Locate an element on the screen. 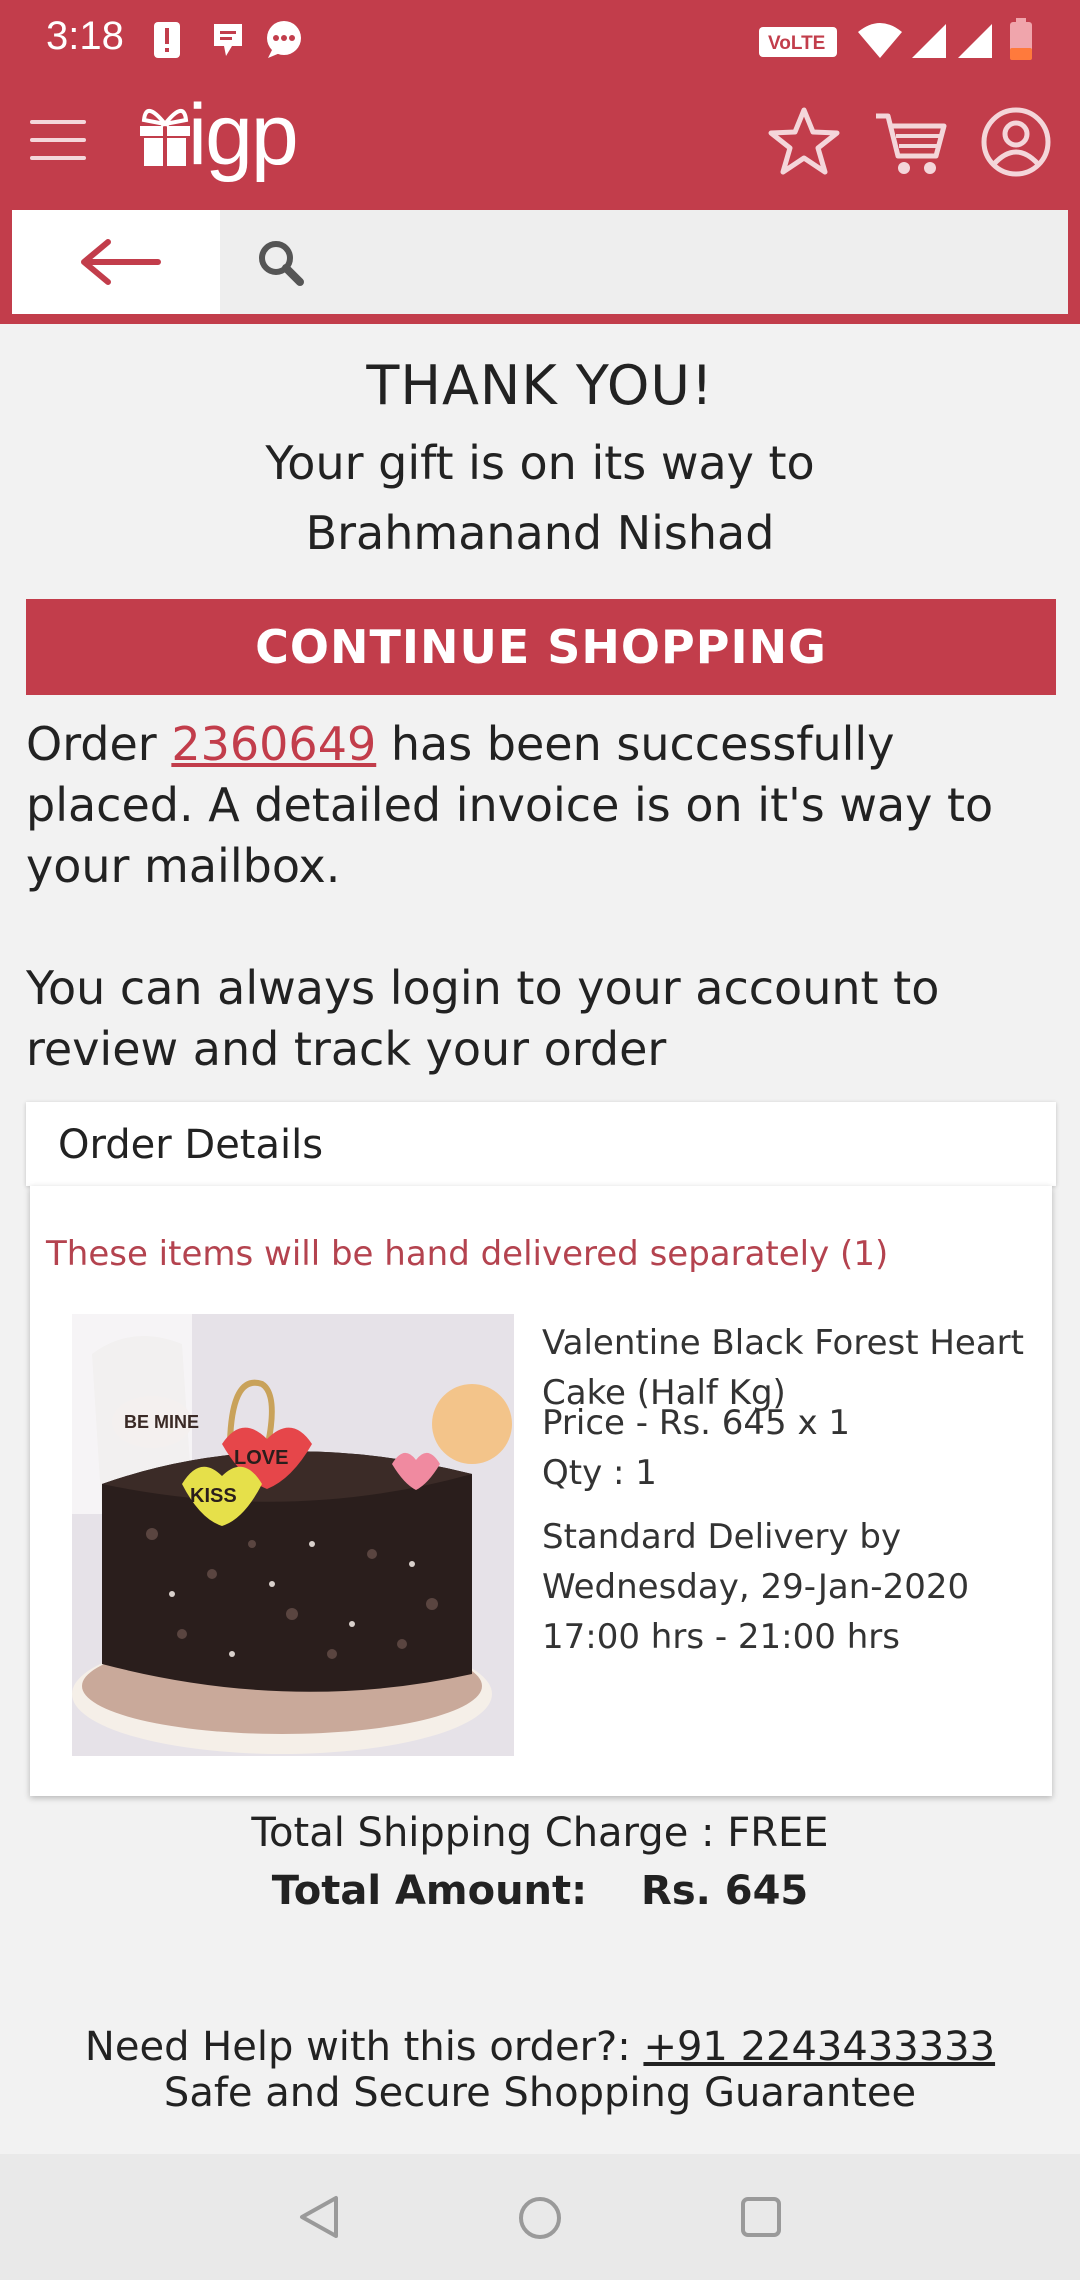 The height and width of the screenshot is (2280, 1080). search-icon is located at coordinates (281, 263).